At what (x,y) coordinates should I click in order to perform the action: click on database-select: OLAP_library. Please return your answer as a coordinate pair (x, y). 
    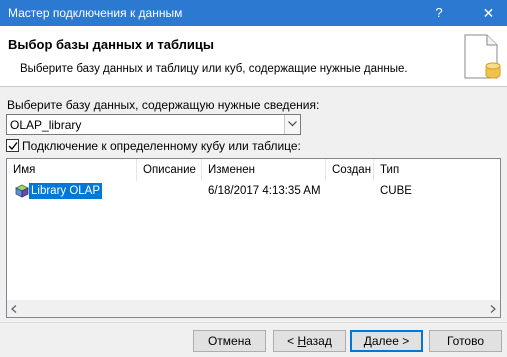
    Looking at the image, I should click on (153, 124).